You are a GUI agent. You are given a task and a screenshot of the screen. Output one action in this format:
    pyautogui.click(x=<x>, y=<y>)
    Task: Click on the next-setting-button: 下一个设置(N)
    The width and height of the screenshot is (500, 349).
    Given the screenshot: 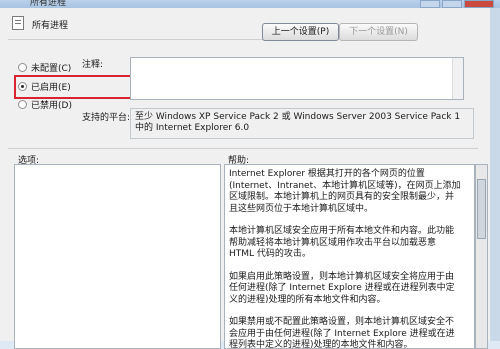 What is the action you would take?
    pyautogui.click(x=378, y=32)
    